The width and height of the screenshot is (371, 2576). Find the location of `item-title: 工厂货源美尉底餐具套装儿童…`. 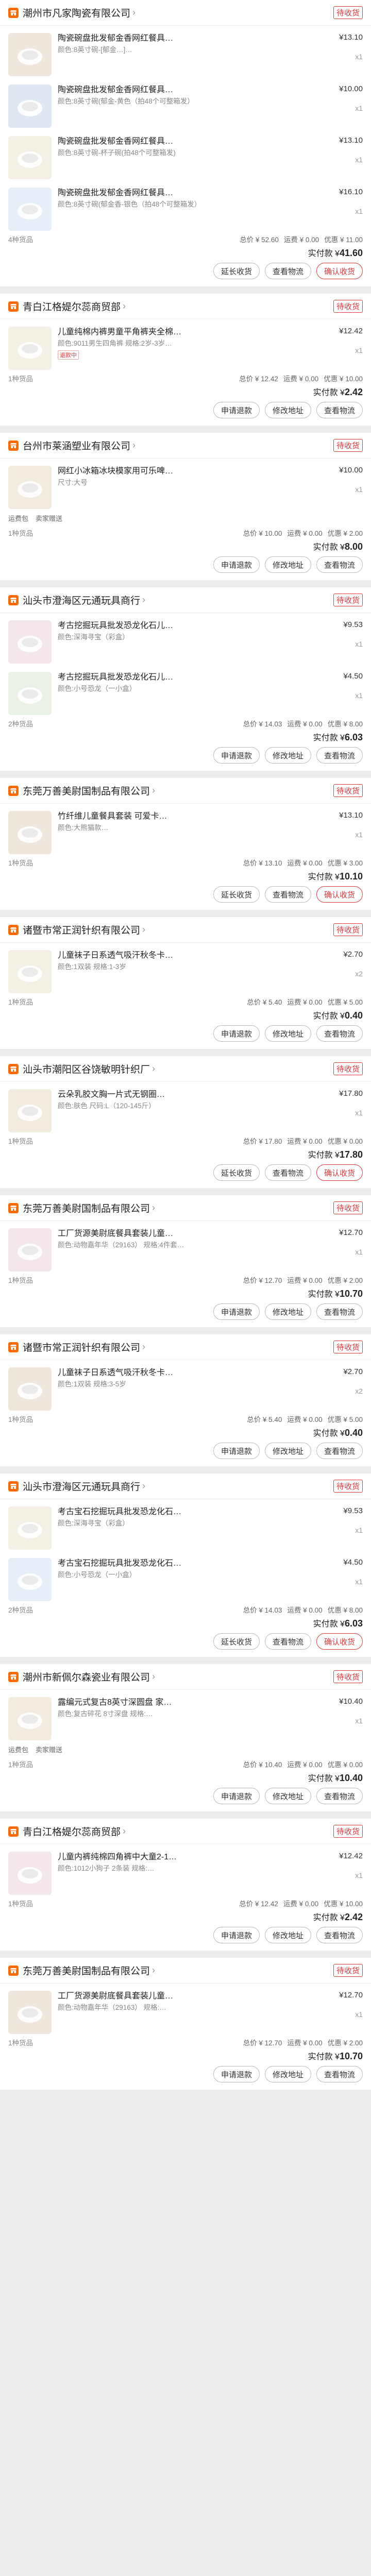

item-title: 工厂货源美尉底餐具套装儿童… is located at coordinates (187, 1996).